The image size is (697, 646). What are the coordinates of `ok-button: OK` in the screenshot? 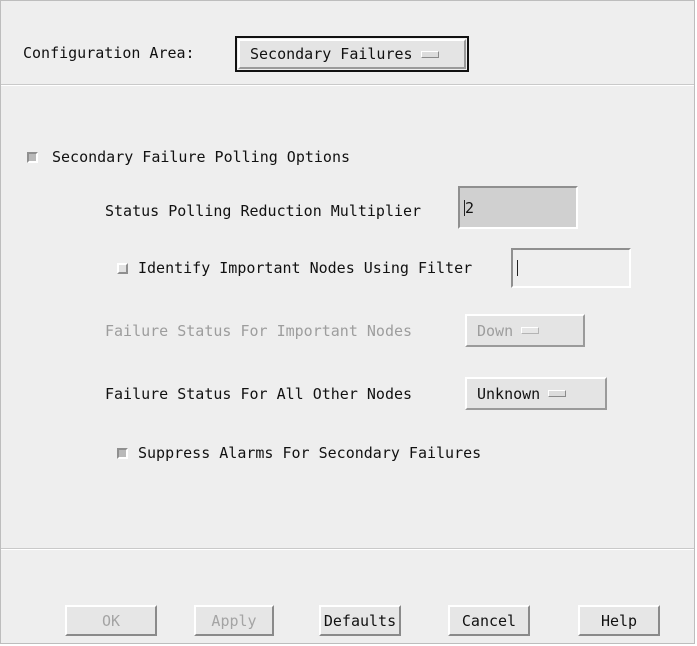 It's located at (111, 620).